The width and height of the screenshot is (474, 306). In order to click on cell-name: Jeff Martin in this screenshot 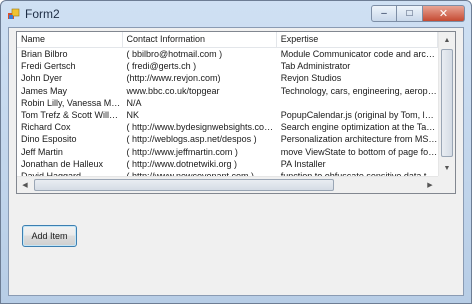, I will do `click(42, 151)`.